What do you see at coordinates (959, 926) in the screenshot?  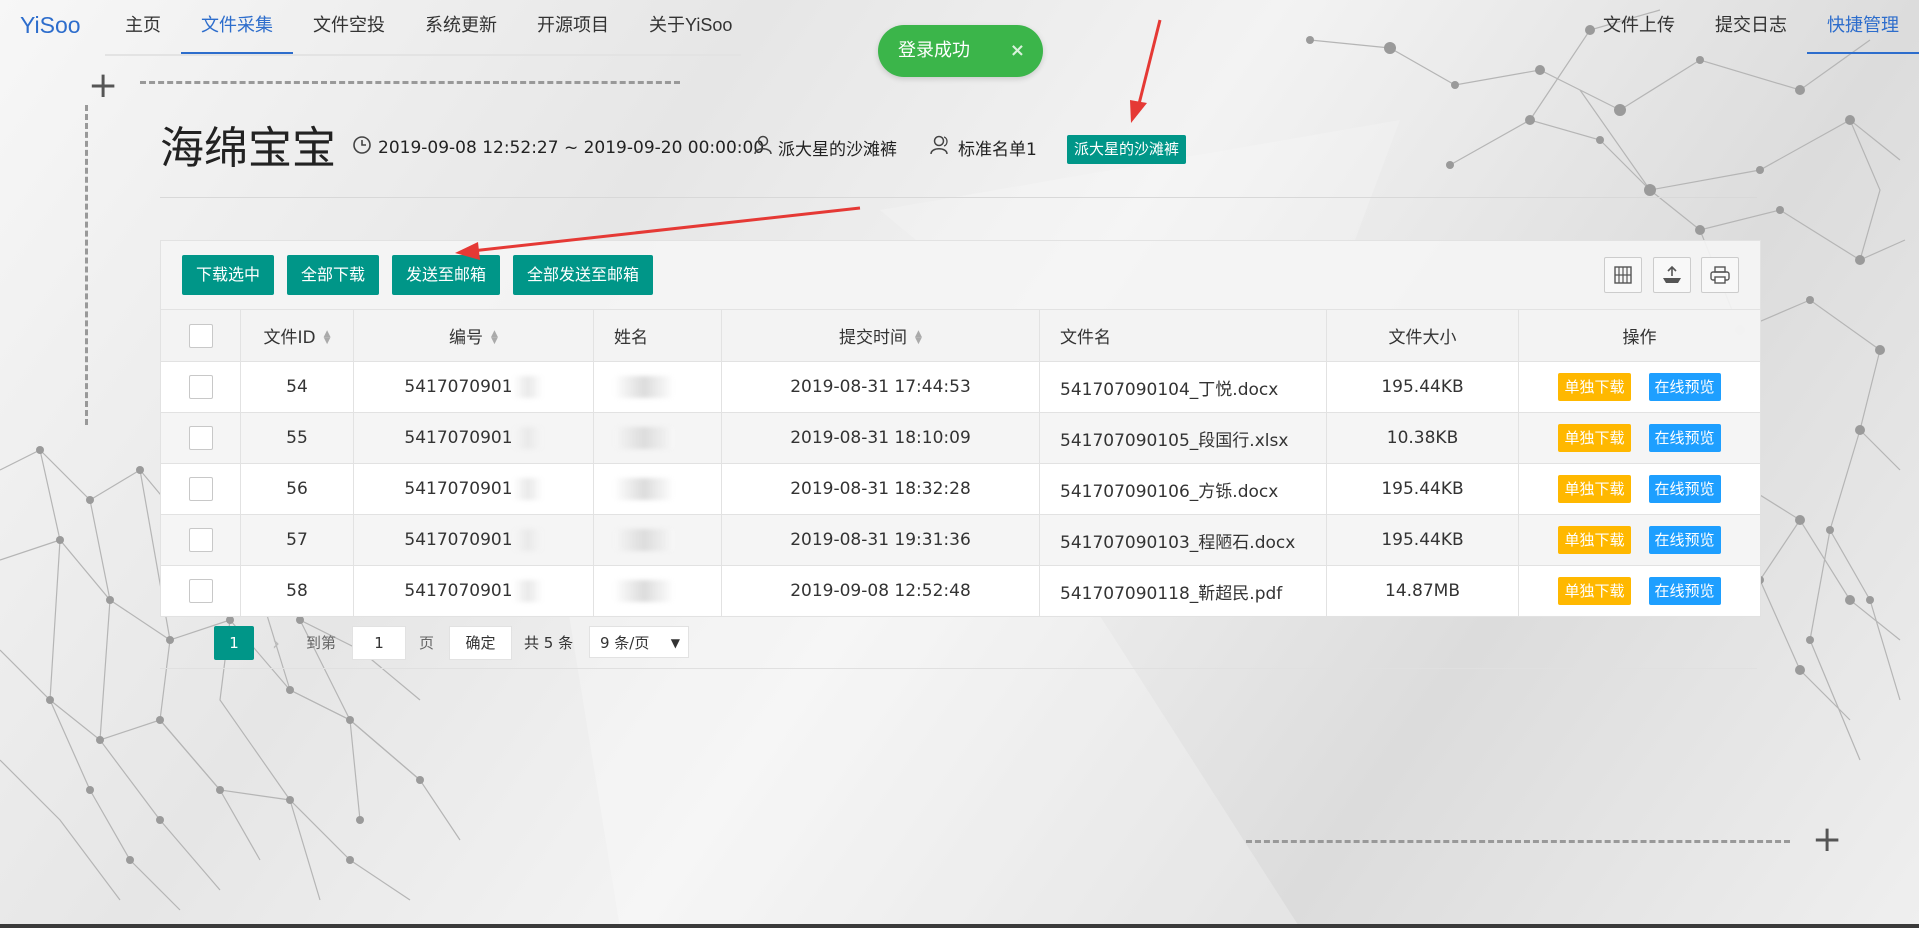 I see `bottom-edge-bar` at bounding box center [959, 926].